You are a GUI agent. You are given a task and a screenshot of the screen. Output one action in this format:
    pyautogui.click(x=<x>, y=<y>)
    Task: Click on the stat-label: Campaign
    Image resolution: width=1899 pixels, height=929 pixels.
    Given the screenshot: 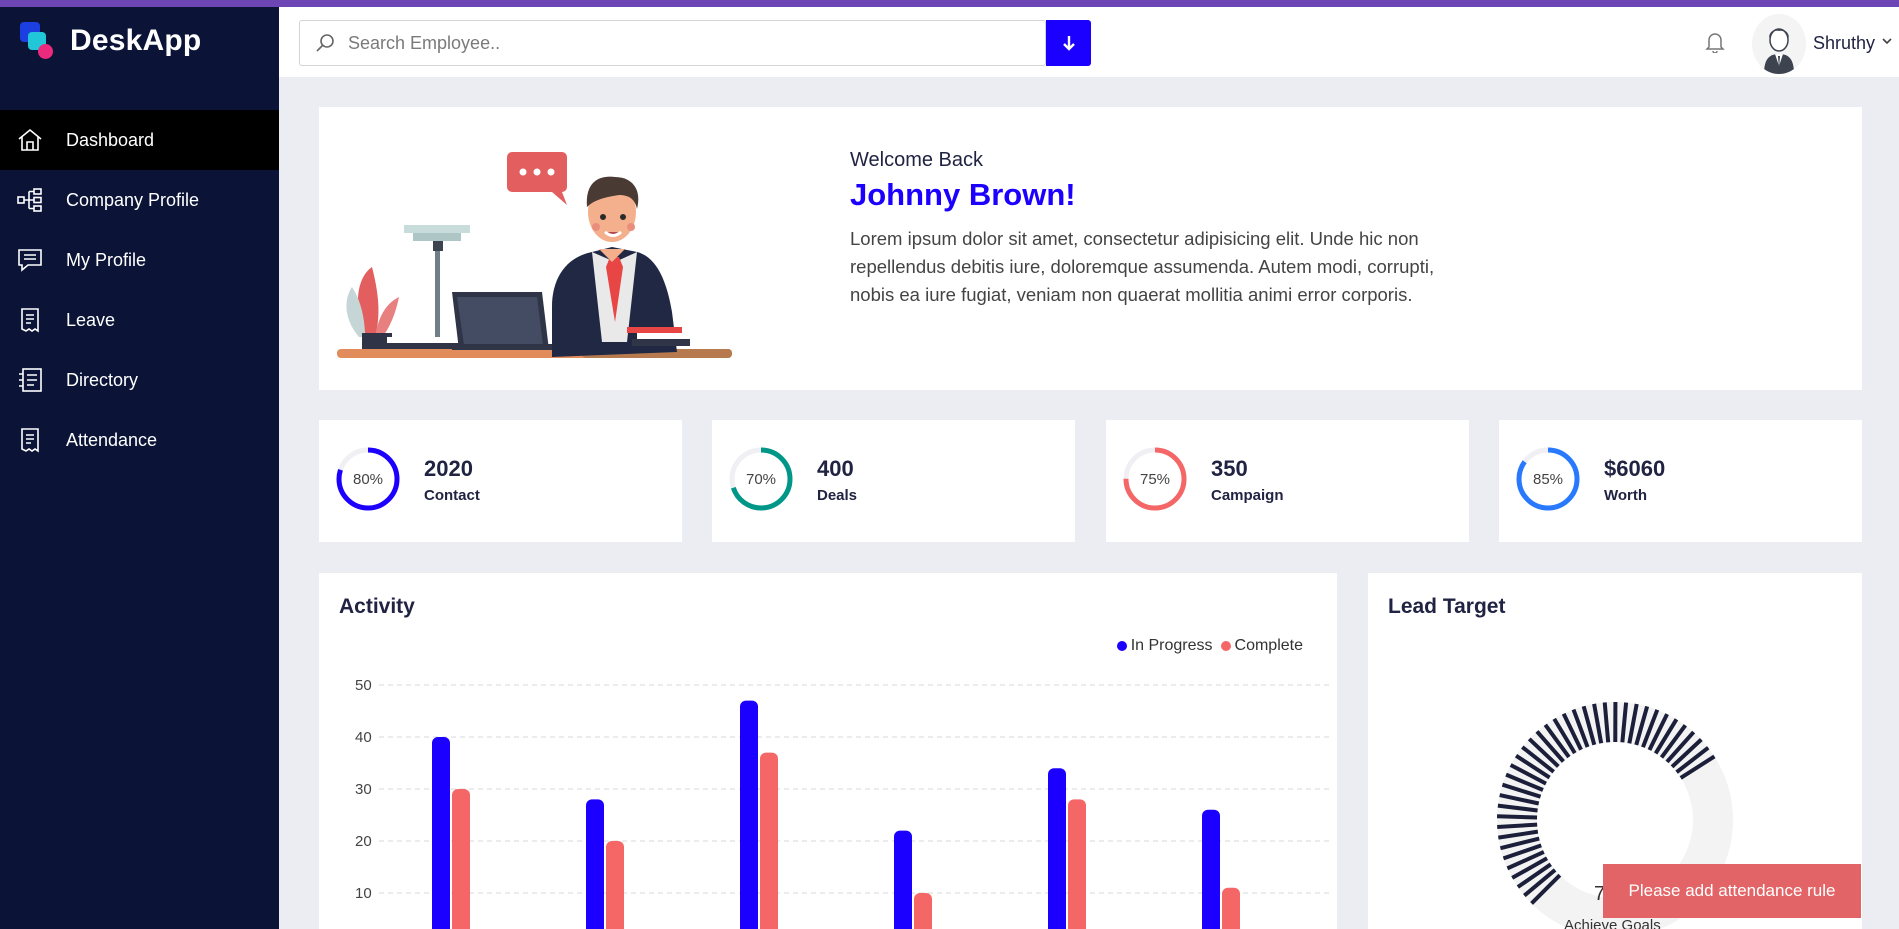 What is the action you would take?
    pyautogui.click(x=1247, y=495)
    